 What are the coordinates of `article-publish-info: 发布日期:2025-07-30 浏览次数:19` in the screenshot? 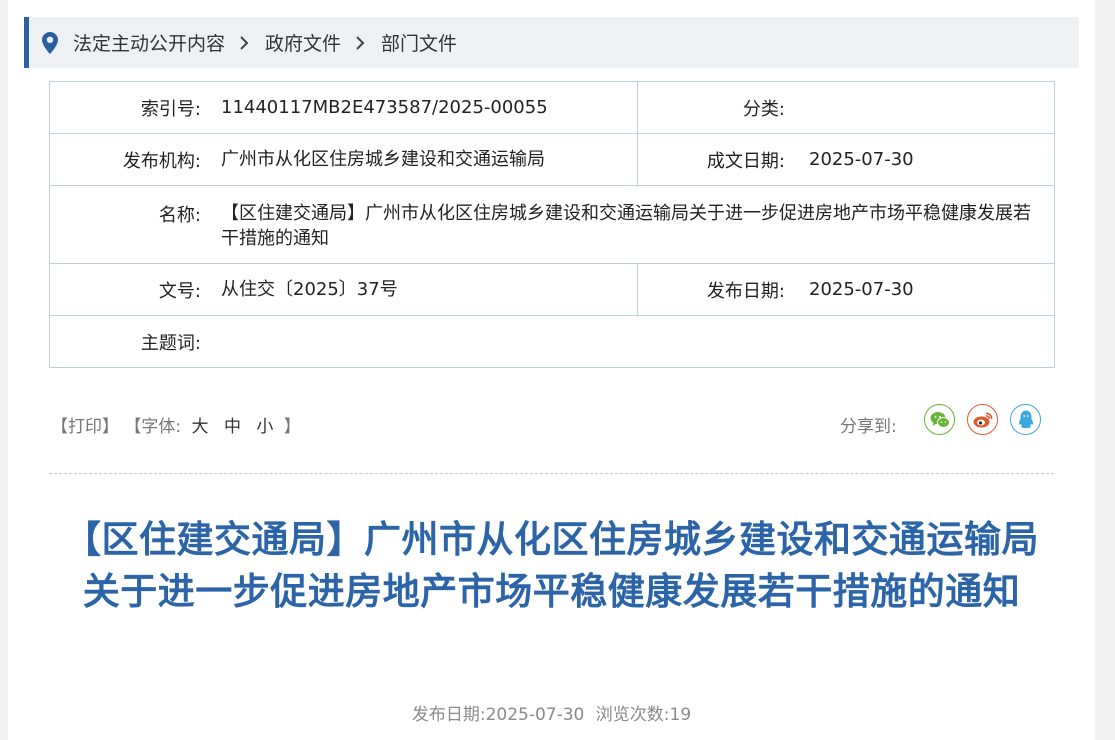 It's located at (551, 712).